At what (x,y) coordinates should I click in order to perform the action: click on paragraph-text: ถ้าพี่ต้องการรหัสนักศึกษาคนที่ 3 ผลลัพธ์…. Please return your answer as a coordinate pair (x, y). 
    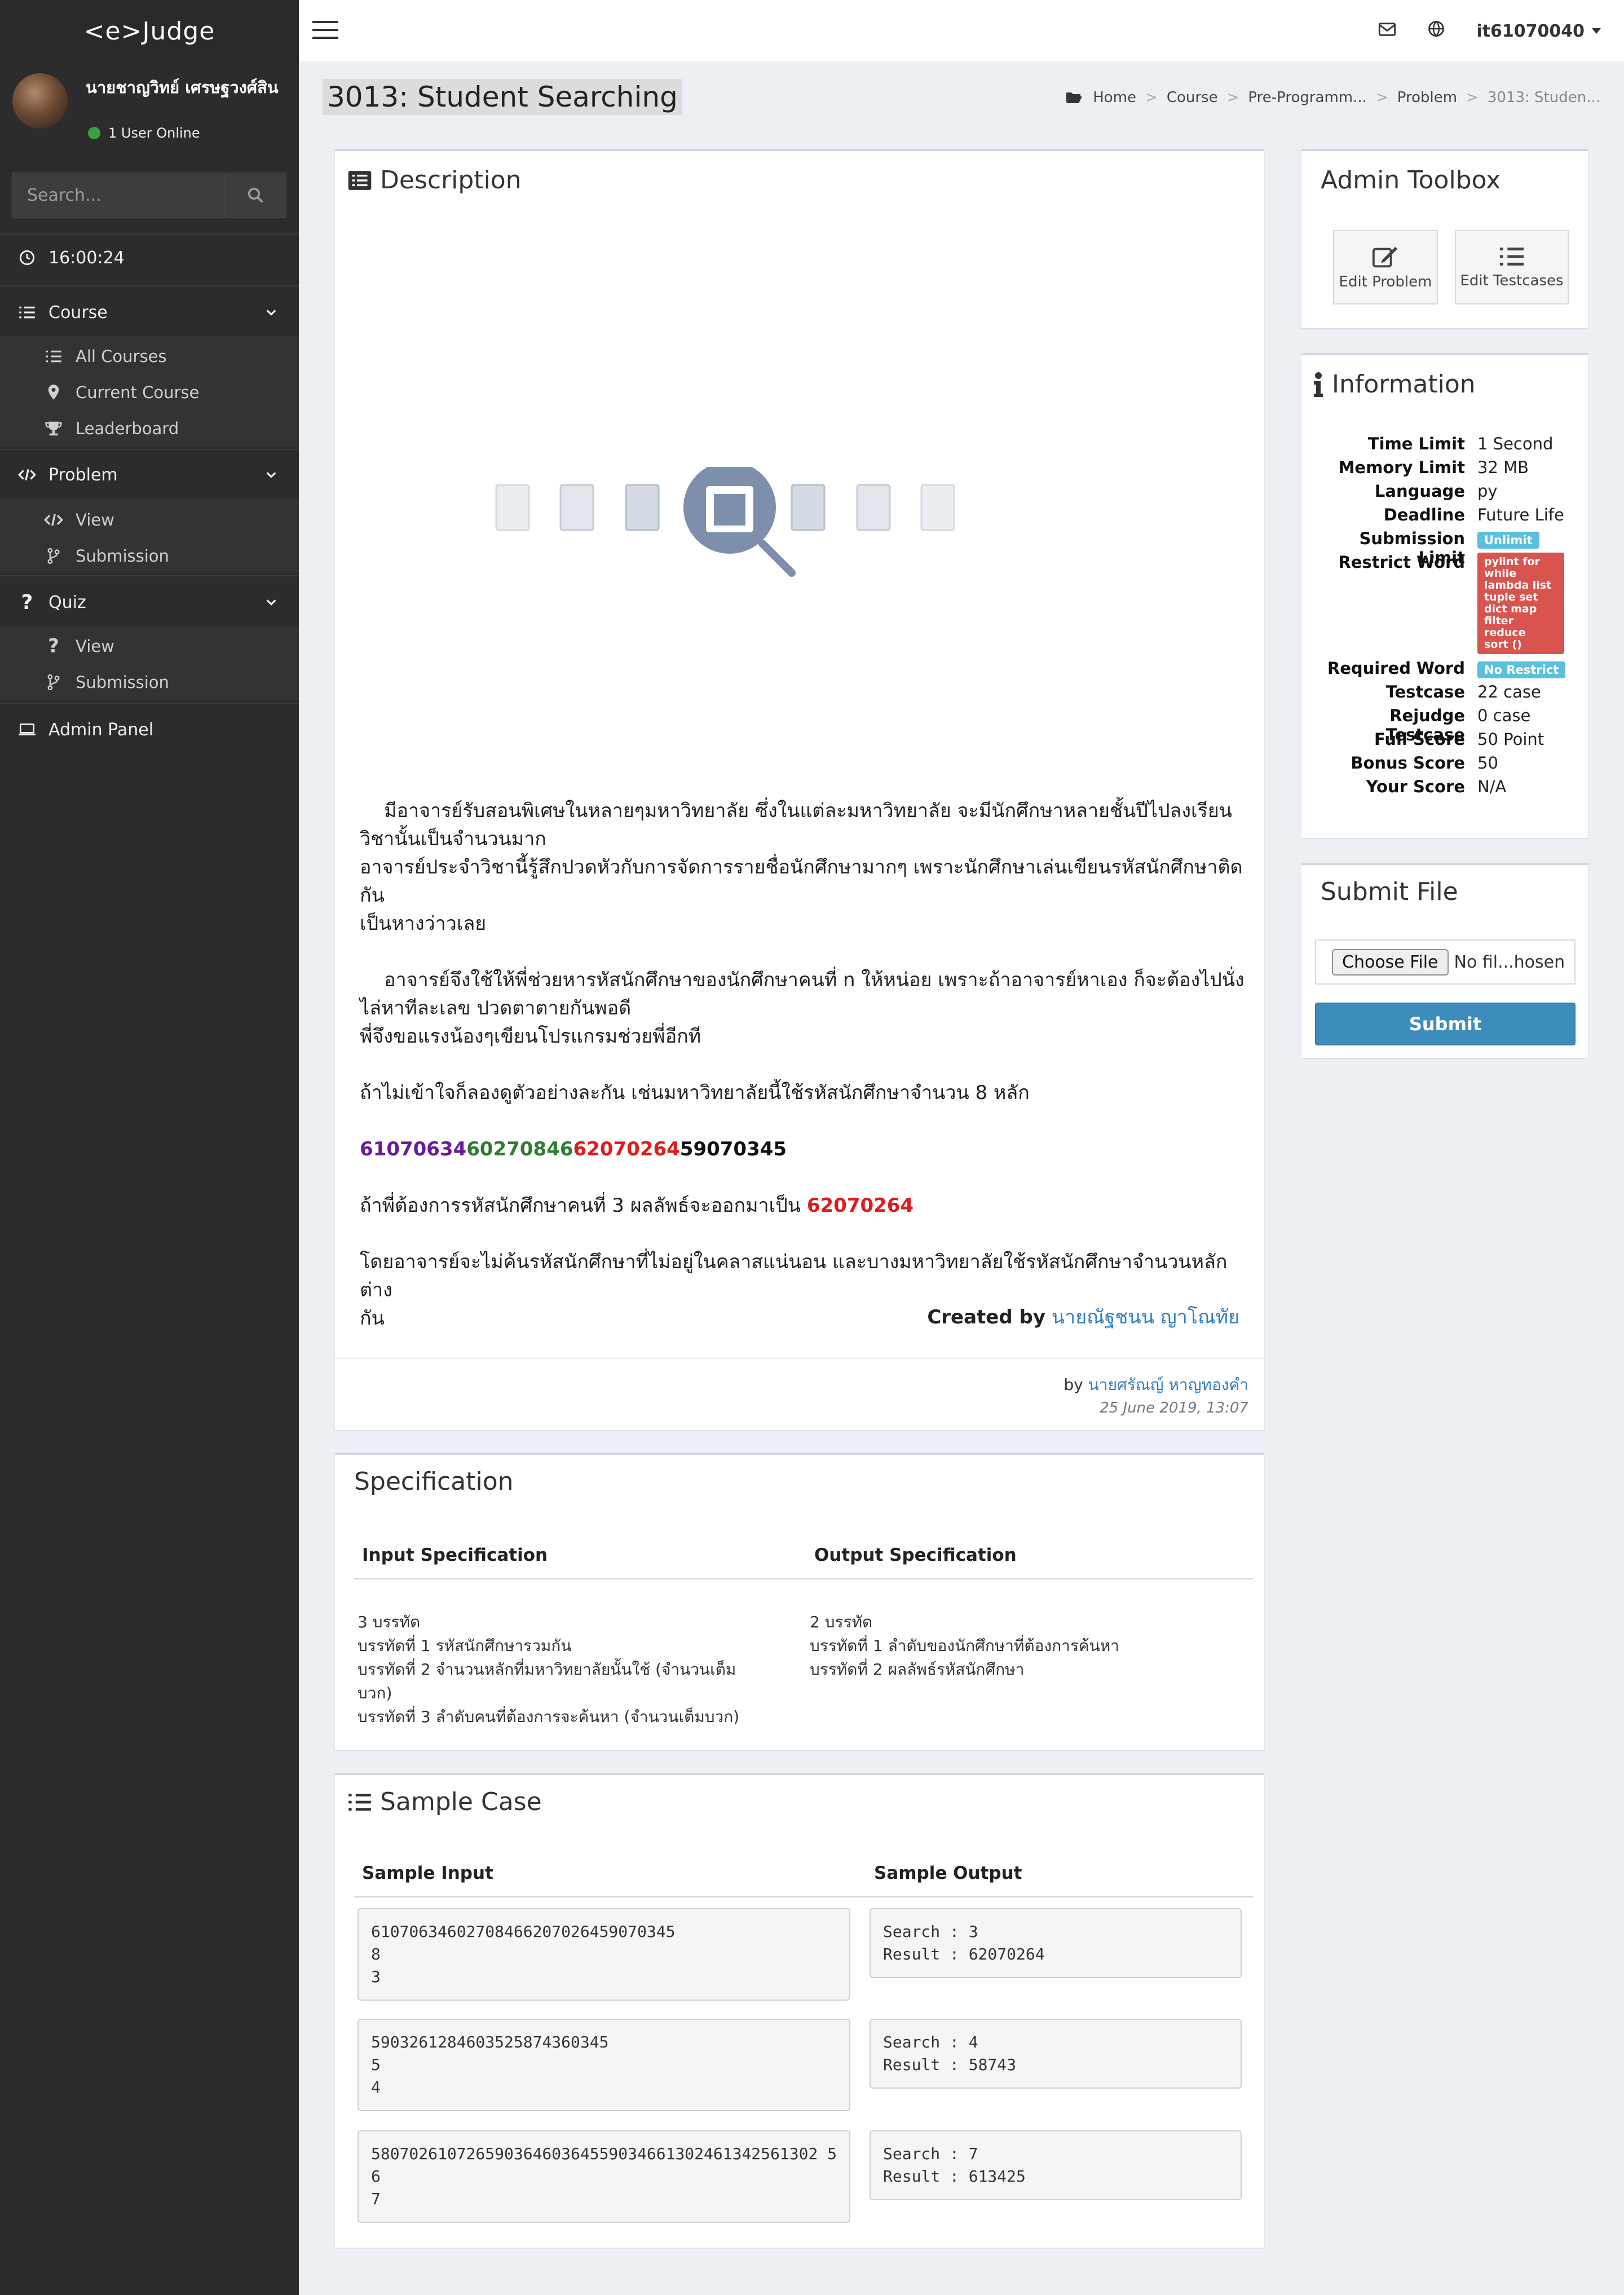
    Looking at the image, I should click on (580, 1205).